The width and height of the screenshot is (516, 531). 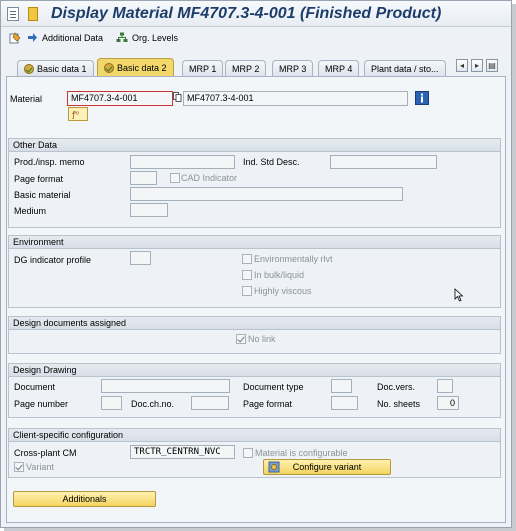 What do you see at coordinates (13, 14) in the screenshot?
I see `menu-list-icon` at bounding box center [13, 14].